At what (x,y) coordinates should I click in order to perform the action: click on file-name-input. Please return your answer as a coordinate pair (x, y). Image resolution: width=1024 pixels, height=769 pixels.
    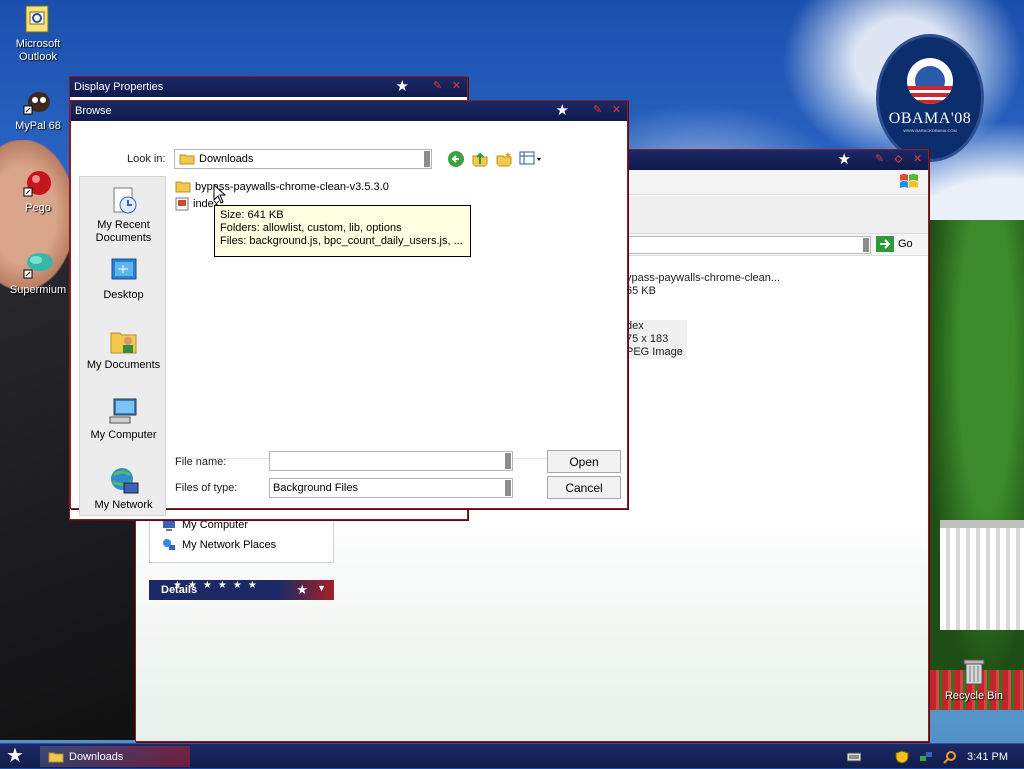
    Looking at the image, I should click on (391, 461).